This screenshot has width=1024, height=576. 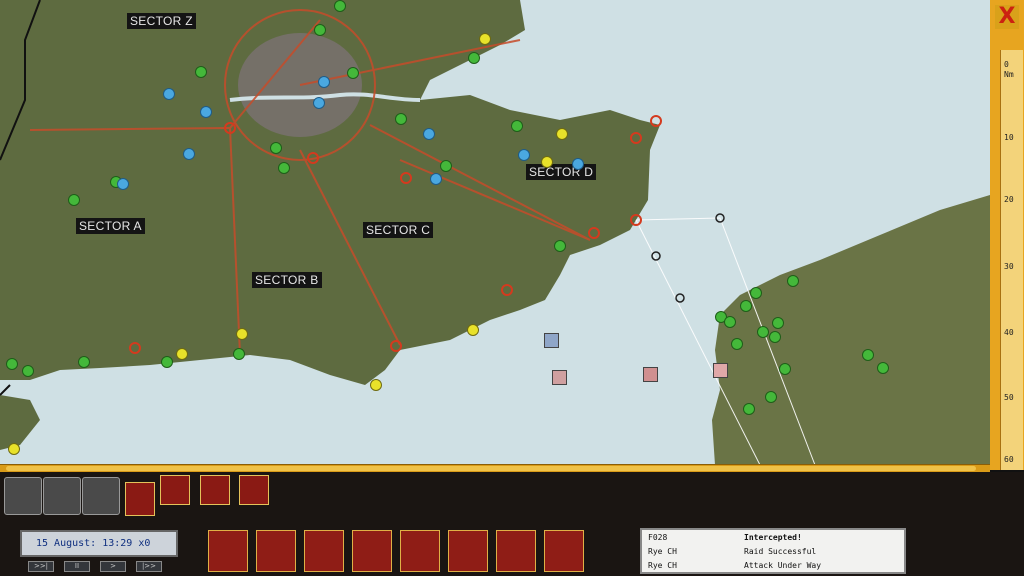 What do you see at coordinates (1007, 17) in the screenshot?
I see `close-icon: X` at bounding box center [1007, 17].